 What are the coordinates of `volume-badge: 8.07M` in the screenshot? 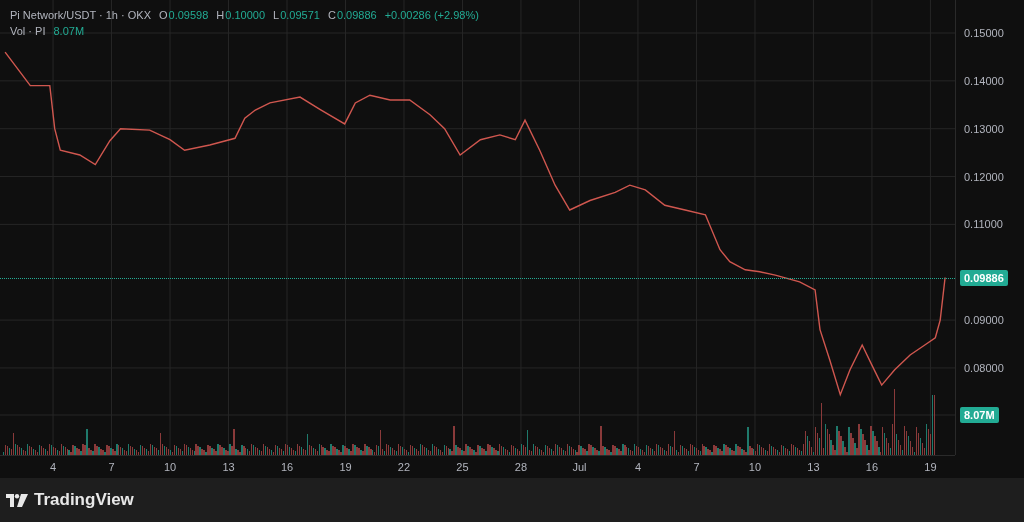 It's located at (979, 415).